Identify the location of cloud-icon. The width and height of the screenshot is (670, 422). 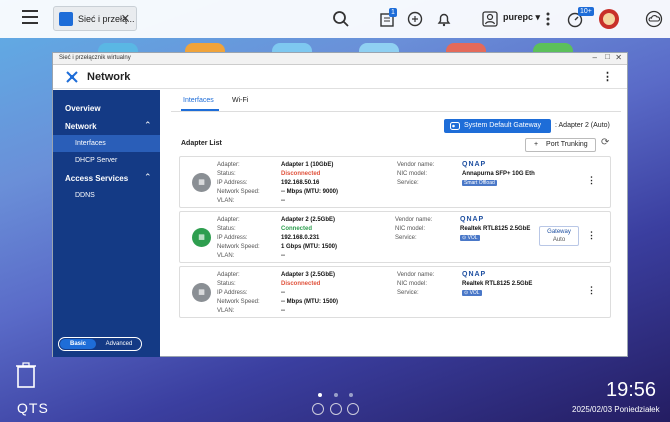
(654, 19).